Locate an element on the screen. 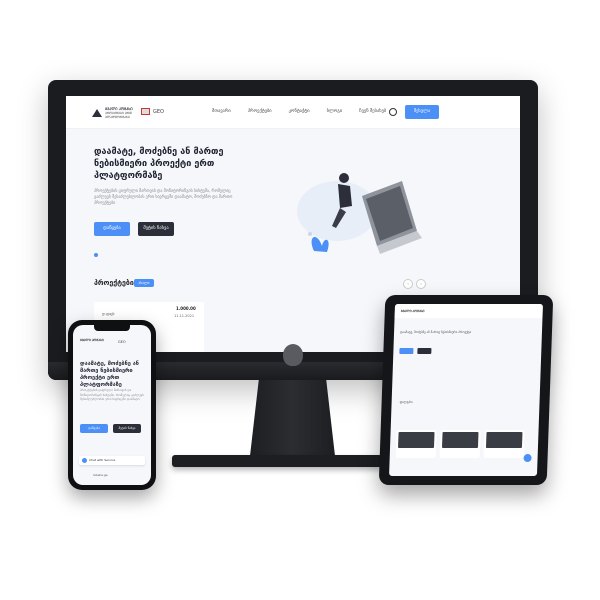  search-icon is located at coordinates (393, 112).